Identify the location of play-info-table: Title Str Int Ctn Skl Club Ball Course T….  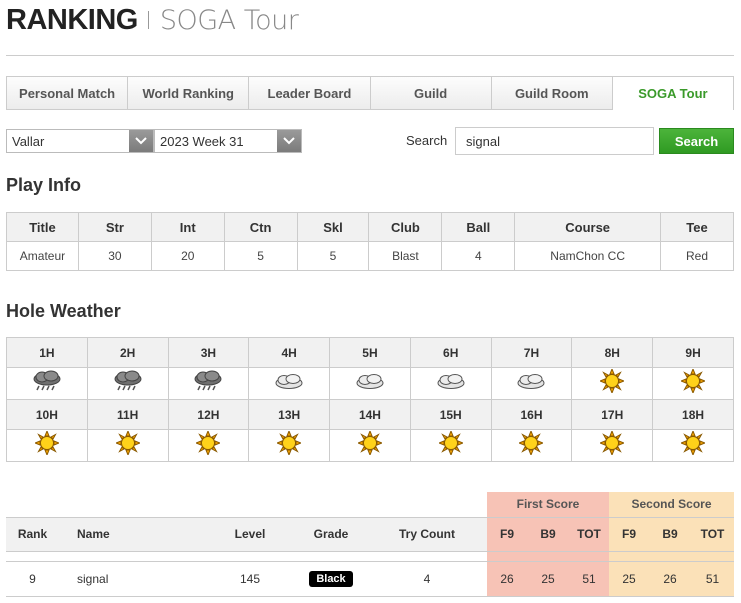
(370, 241).